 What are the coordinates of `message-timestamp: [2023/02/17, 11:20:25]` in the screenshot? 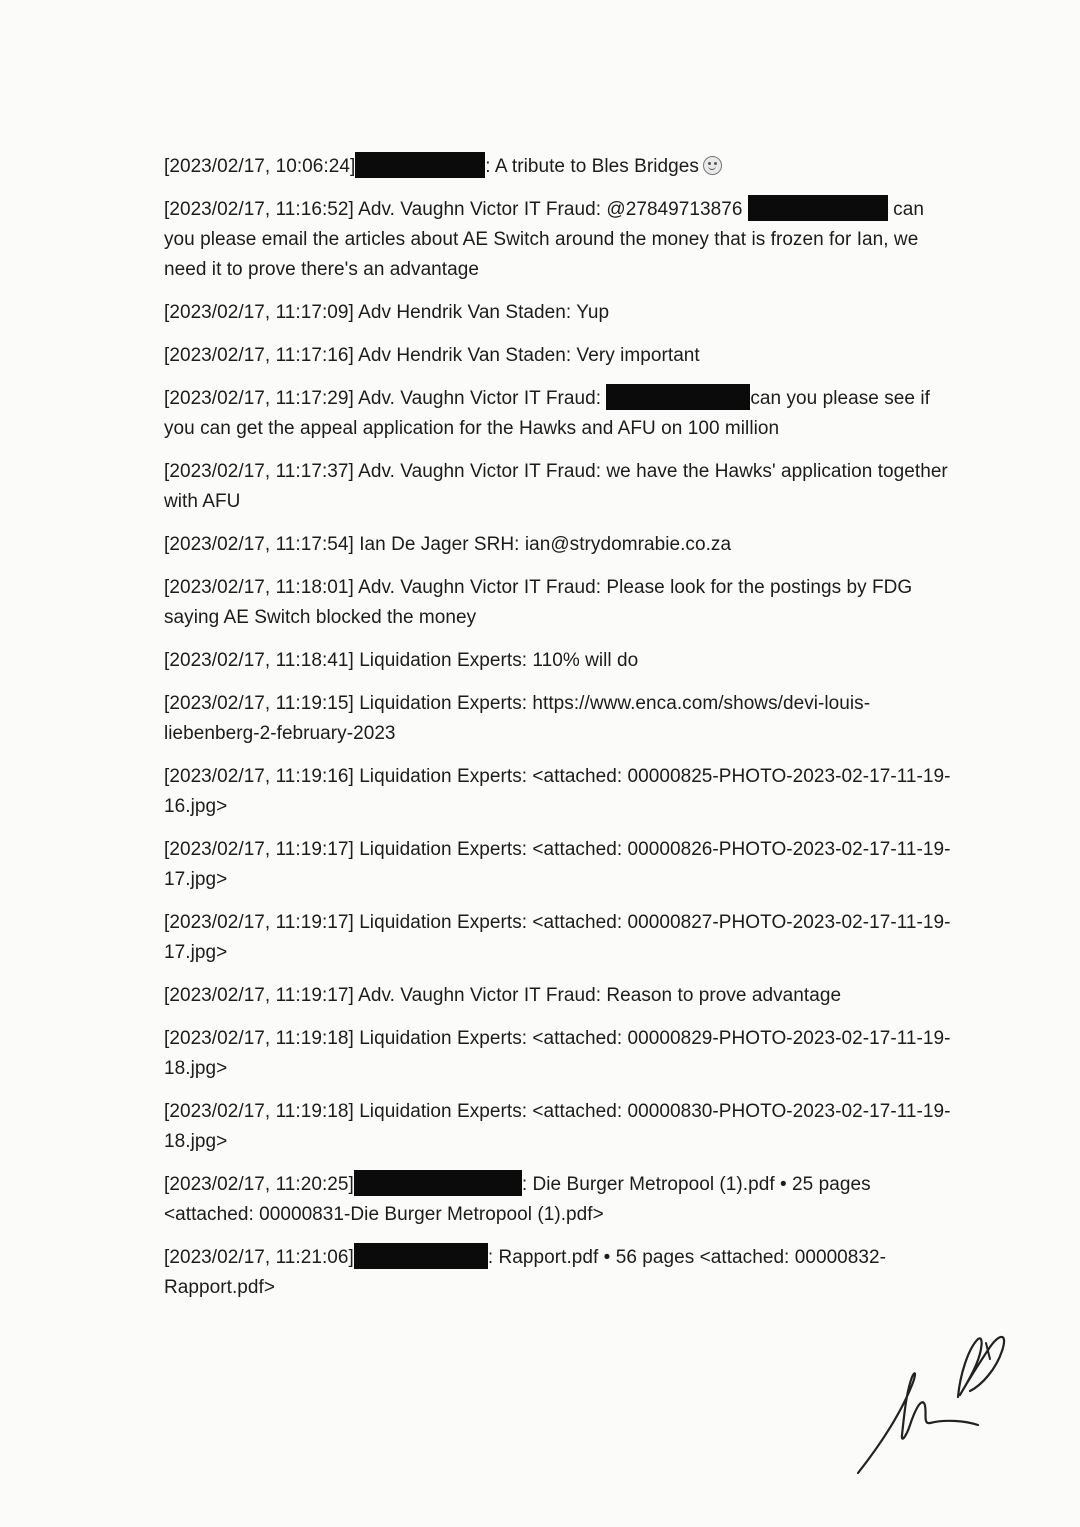 It's located at (259, 1184).